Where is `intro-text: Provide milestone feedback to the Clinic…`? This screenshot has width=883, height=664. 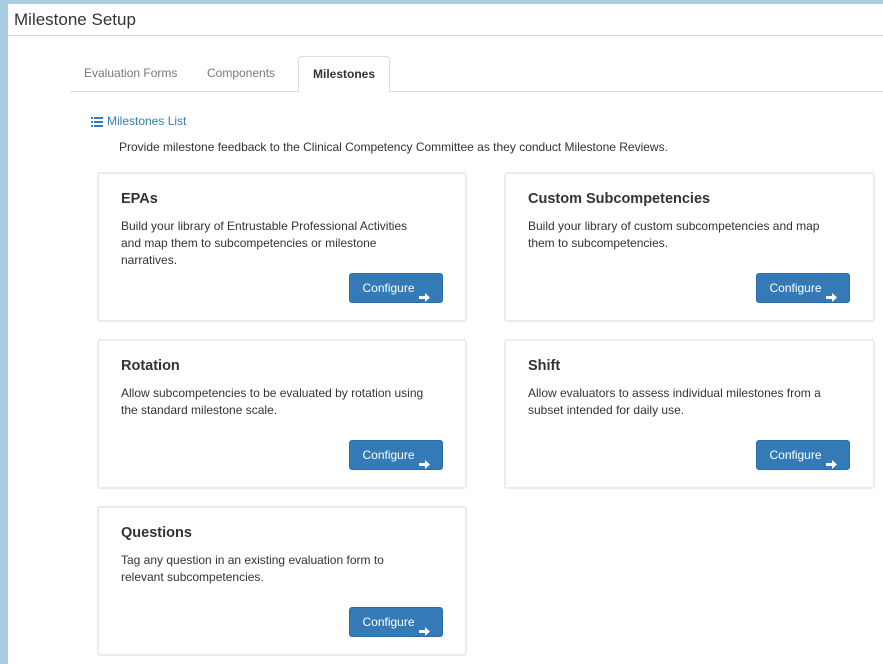 intro-text: Provide milestone feedback to the Clinic… is located at coordinates (393, 147).